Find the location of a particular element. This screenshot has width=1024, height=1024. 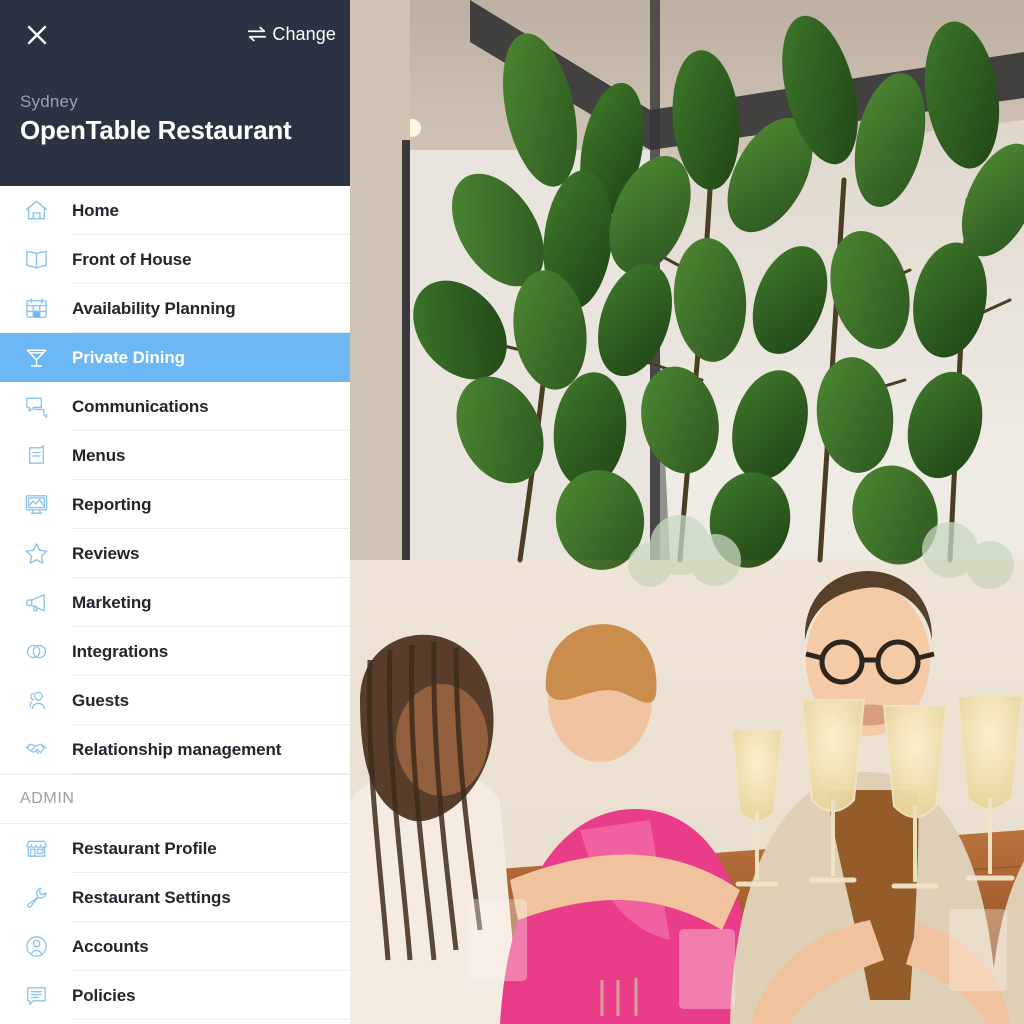

sidebar-item-label: Restaurant Settings is located at coordinates (151, 897).